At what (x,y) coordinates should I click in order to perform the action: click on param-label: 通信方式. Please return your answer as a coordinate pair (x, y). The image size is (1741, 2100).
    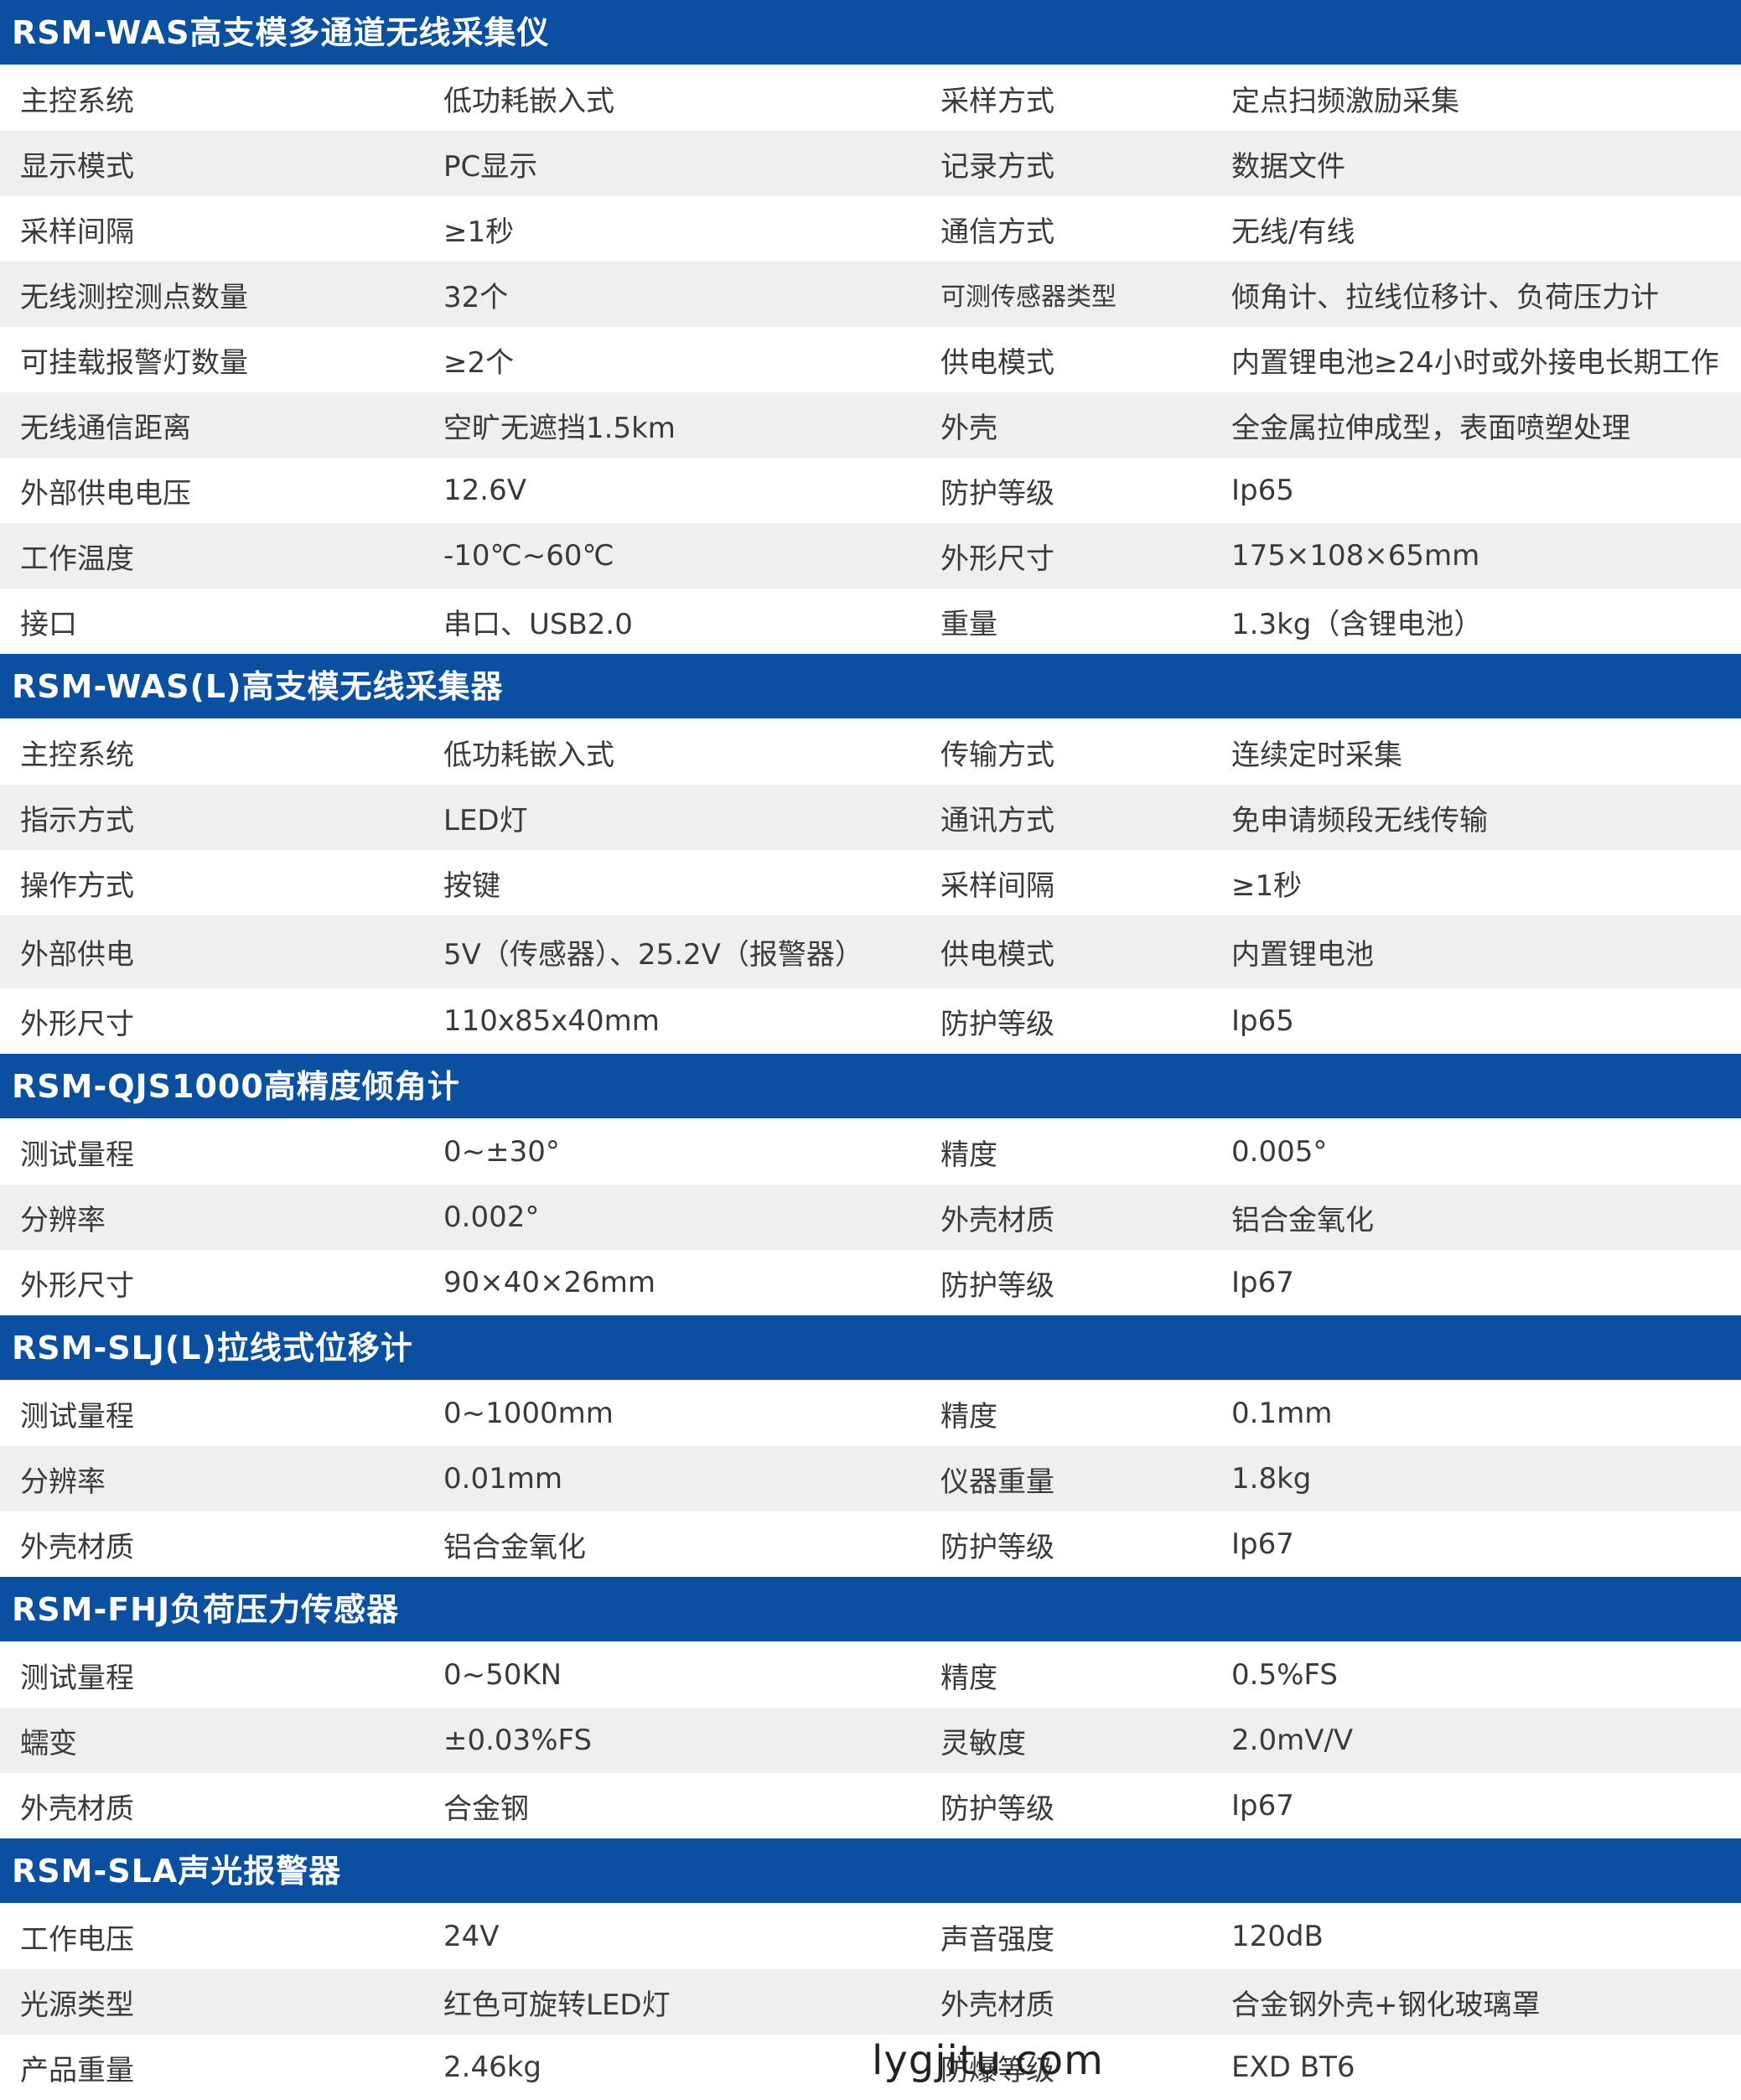
    Looking at the image, I should click on (997, 232).